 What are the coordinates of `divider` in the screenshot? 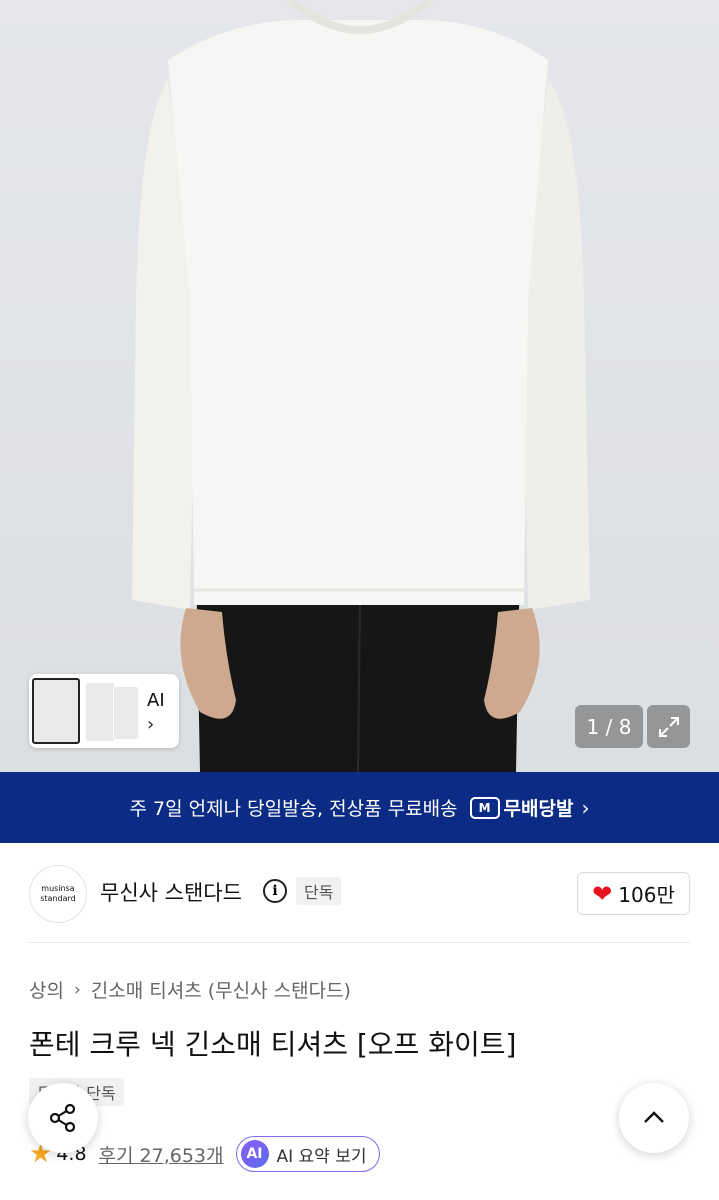 It's located at (359, 942).